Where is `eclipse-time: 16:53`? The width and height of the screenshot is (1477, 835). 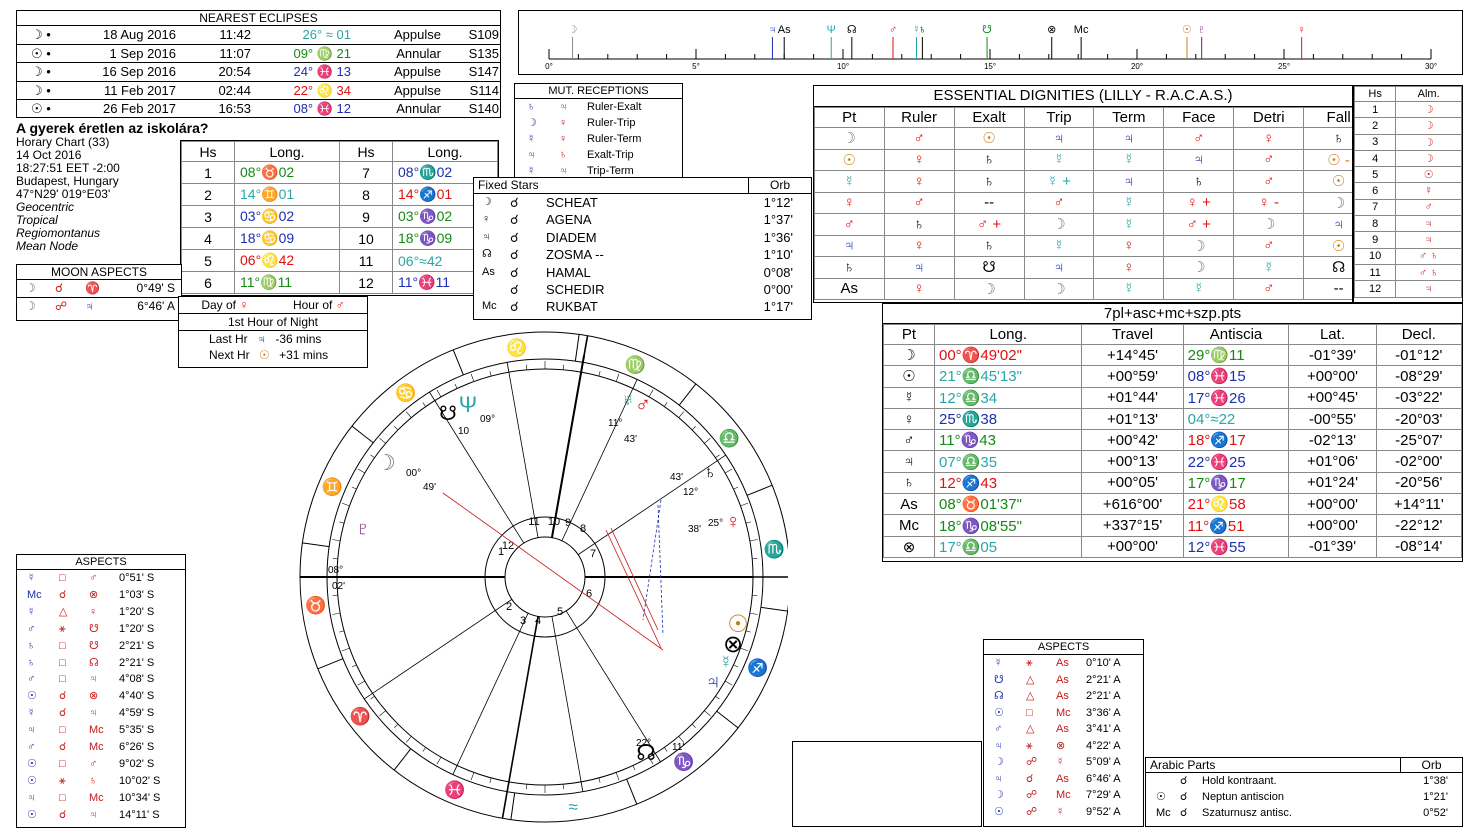
eclipse-time: 16:53 is located at coordinates (234, 108).